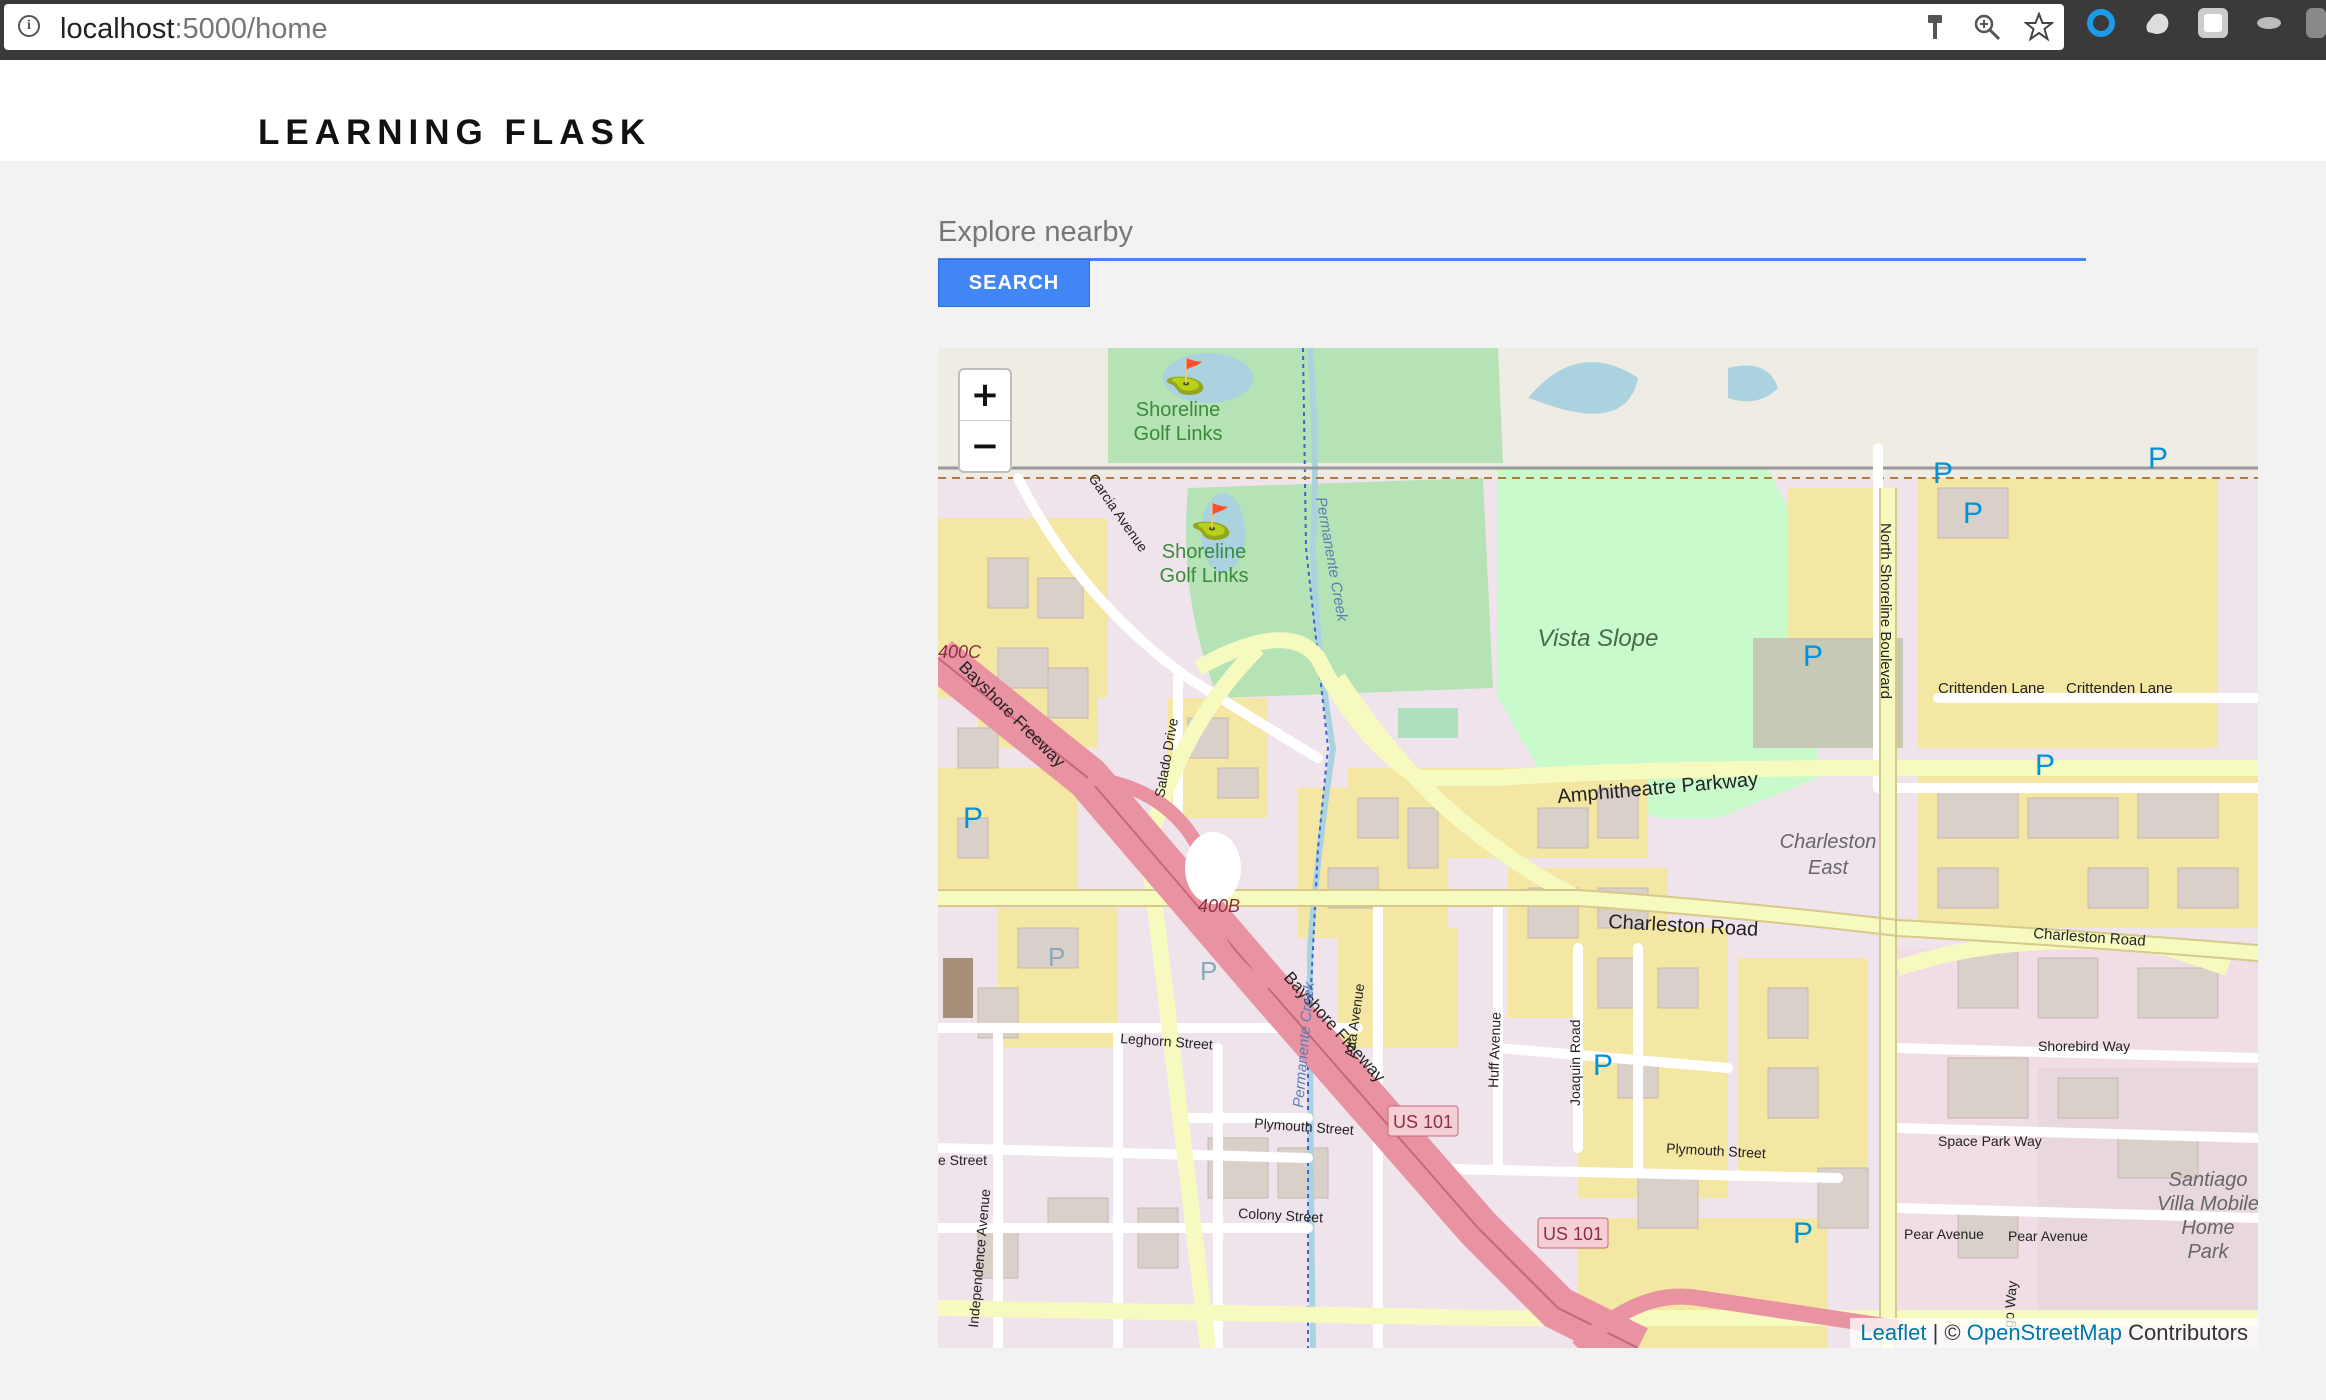 This screenshot has height=1400, width=2326. I want to click on santiago-label: Home, so click(2207, 1228).